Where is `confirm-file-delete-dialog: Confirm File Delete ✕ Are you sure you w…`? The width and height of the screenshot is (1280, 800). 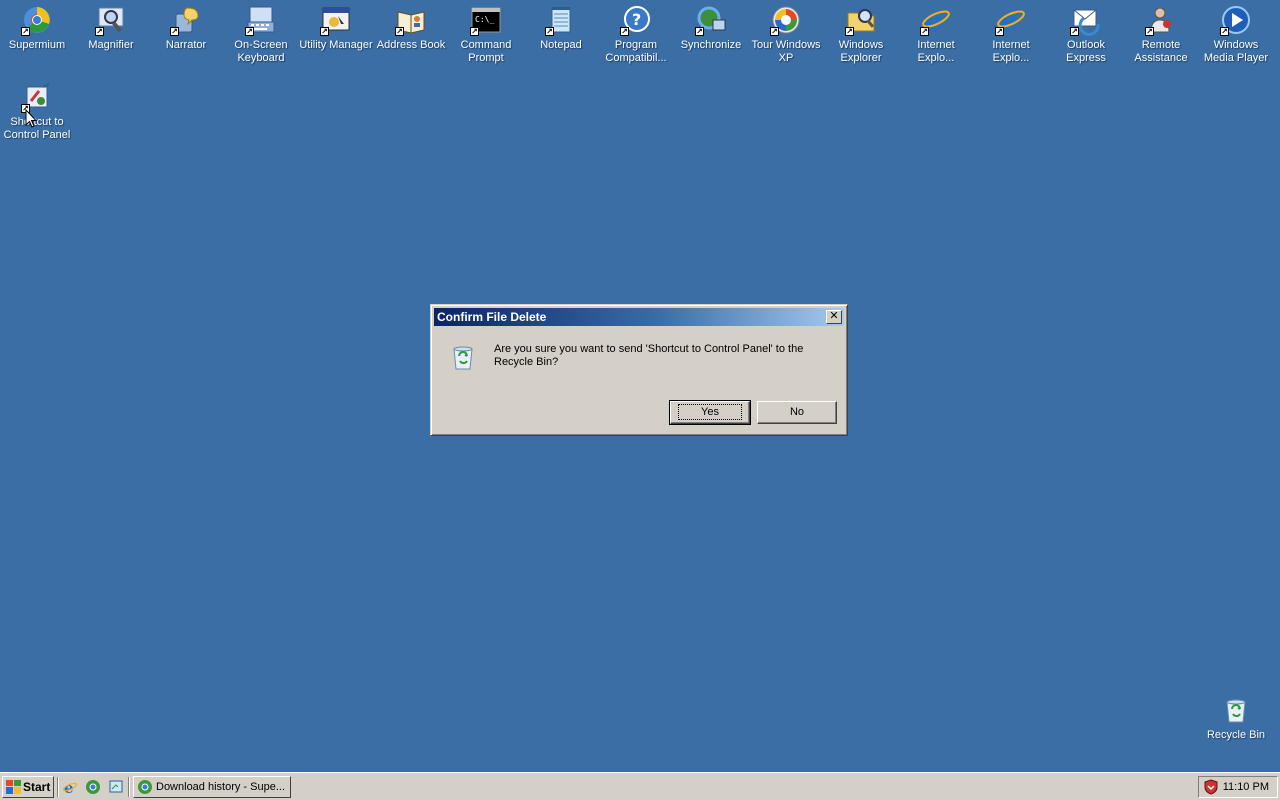 confirm-file-delete-dialog: Confirm File Delete ✕ Are you sure you w… is located at coordinates (639, 370).